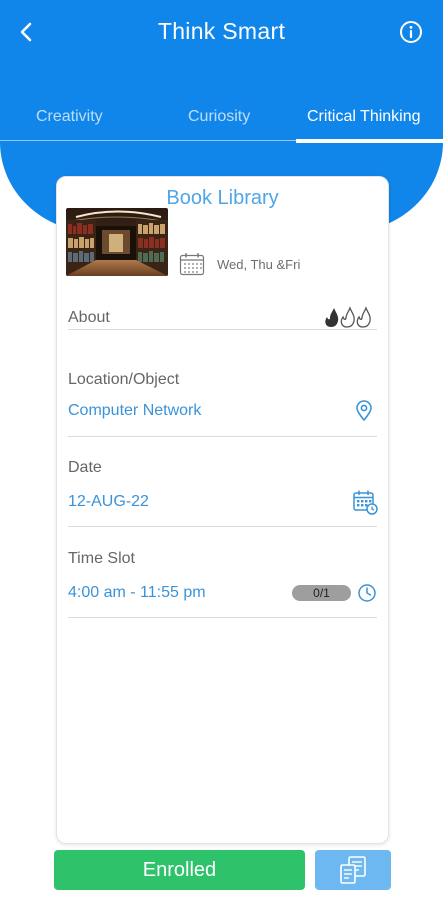 Image resolution: width=443 pixels, height=900 pixels. I want to click on flame-icons, so click(348, 317).